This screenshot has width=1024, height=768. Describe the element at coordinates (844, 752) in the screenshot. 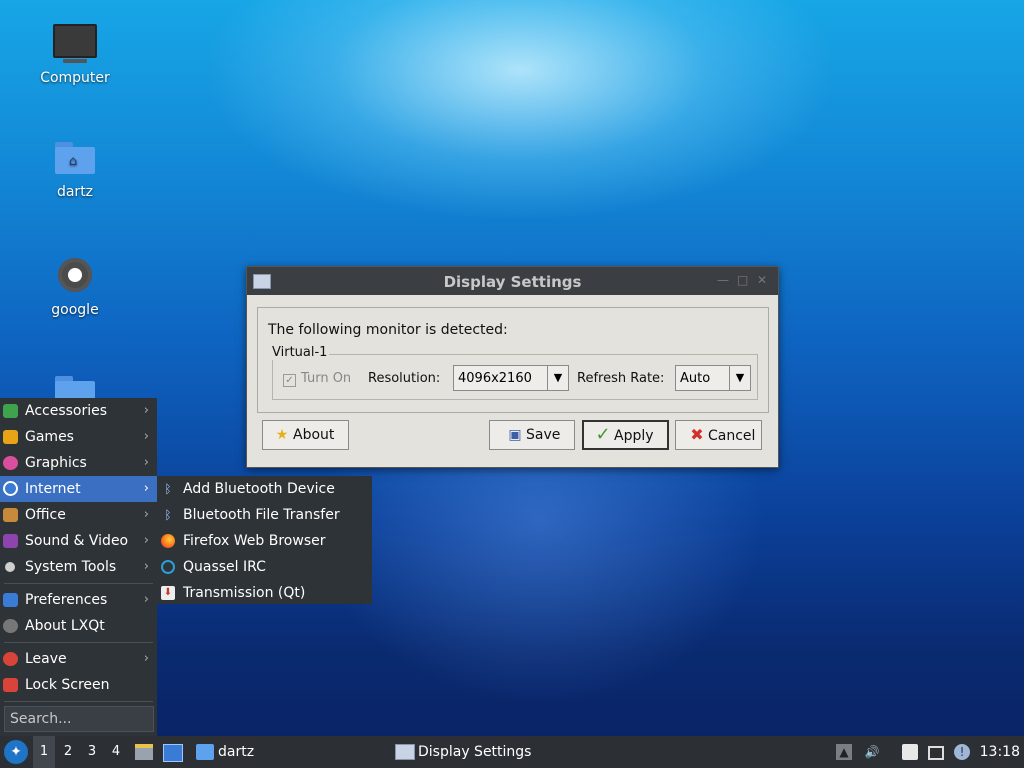

I see `tray-up-arrow-icon: ▲` at that location.